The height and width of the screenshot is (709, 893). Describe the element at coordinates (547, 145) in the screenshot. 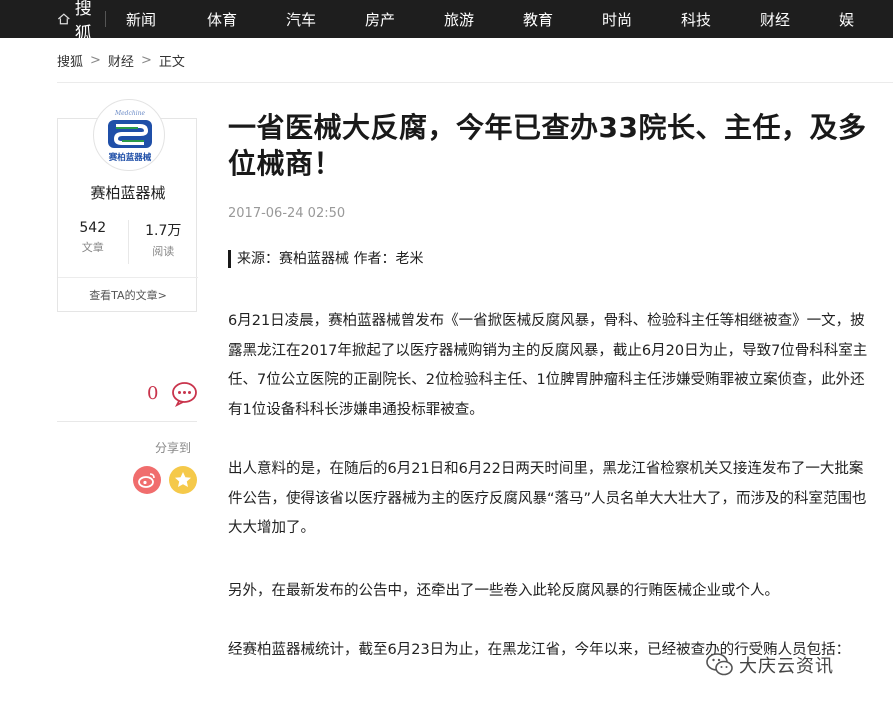

I see `article-title: 一省医械大反腐，今年已查办33院长、主任，及多位械商！` at that location.